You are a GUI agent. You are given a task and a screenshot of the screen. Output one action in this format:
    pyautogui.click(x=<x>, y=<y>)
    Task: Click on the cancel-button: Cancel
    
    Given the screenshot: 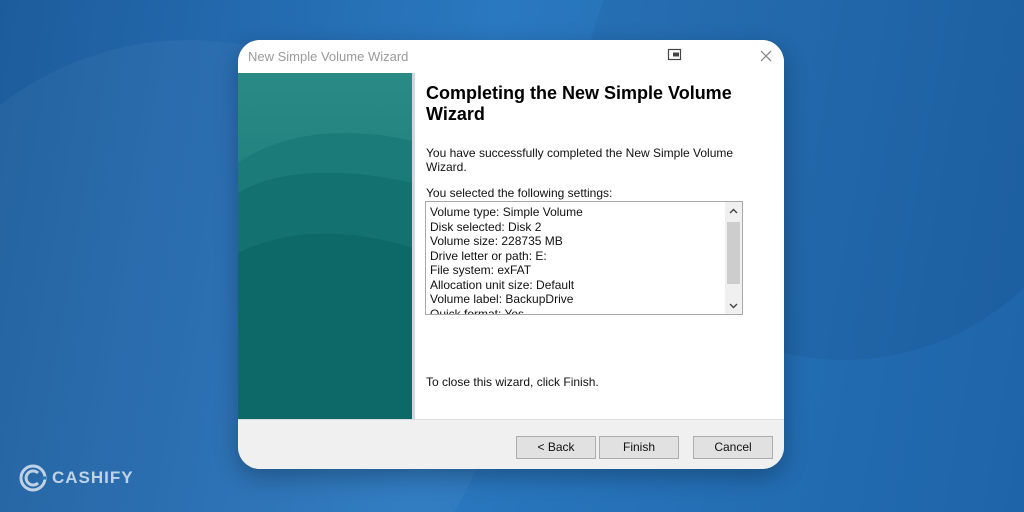 What is the action you would take?
    pyautogui.click(x=733, y=447)
    